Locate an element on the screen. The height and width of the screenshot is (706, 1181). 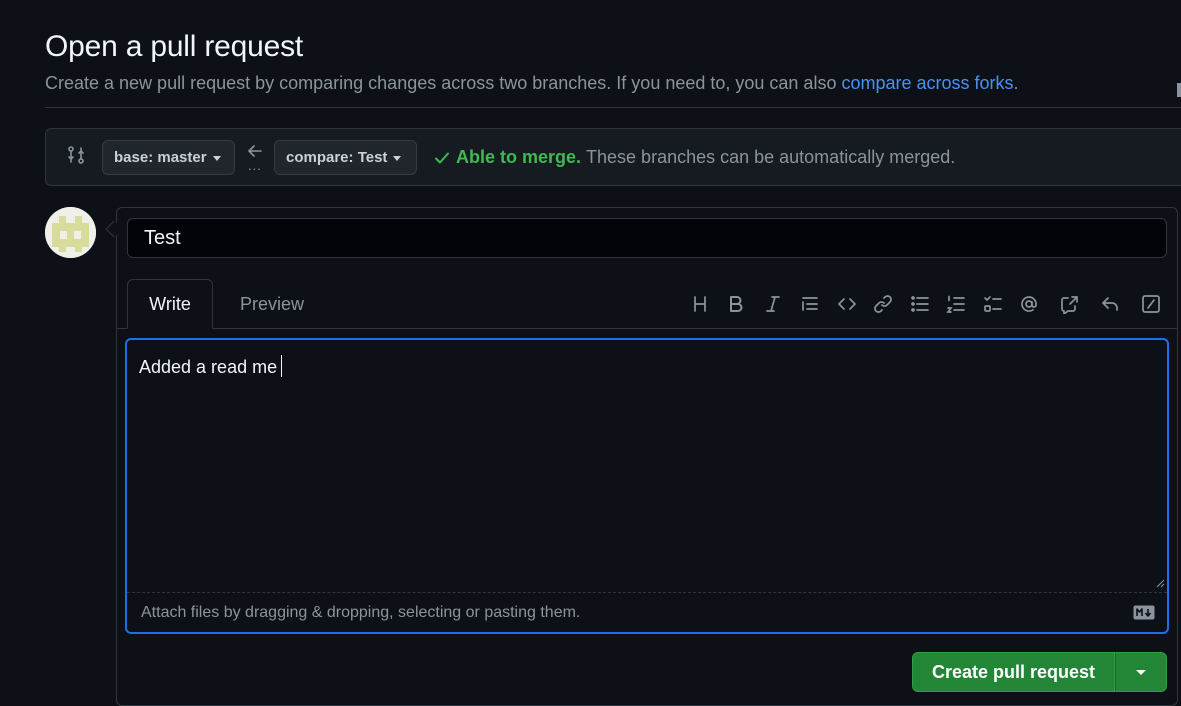
submit-options-button is located at coordinates (1141, 672).